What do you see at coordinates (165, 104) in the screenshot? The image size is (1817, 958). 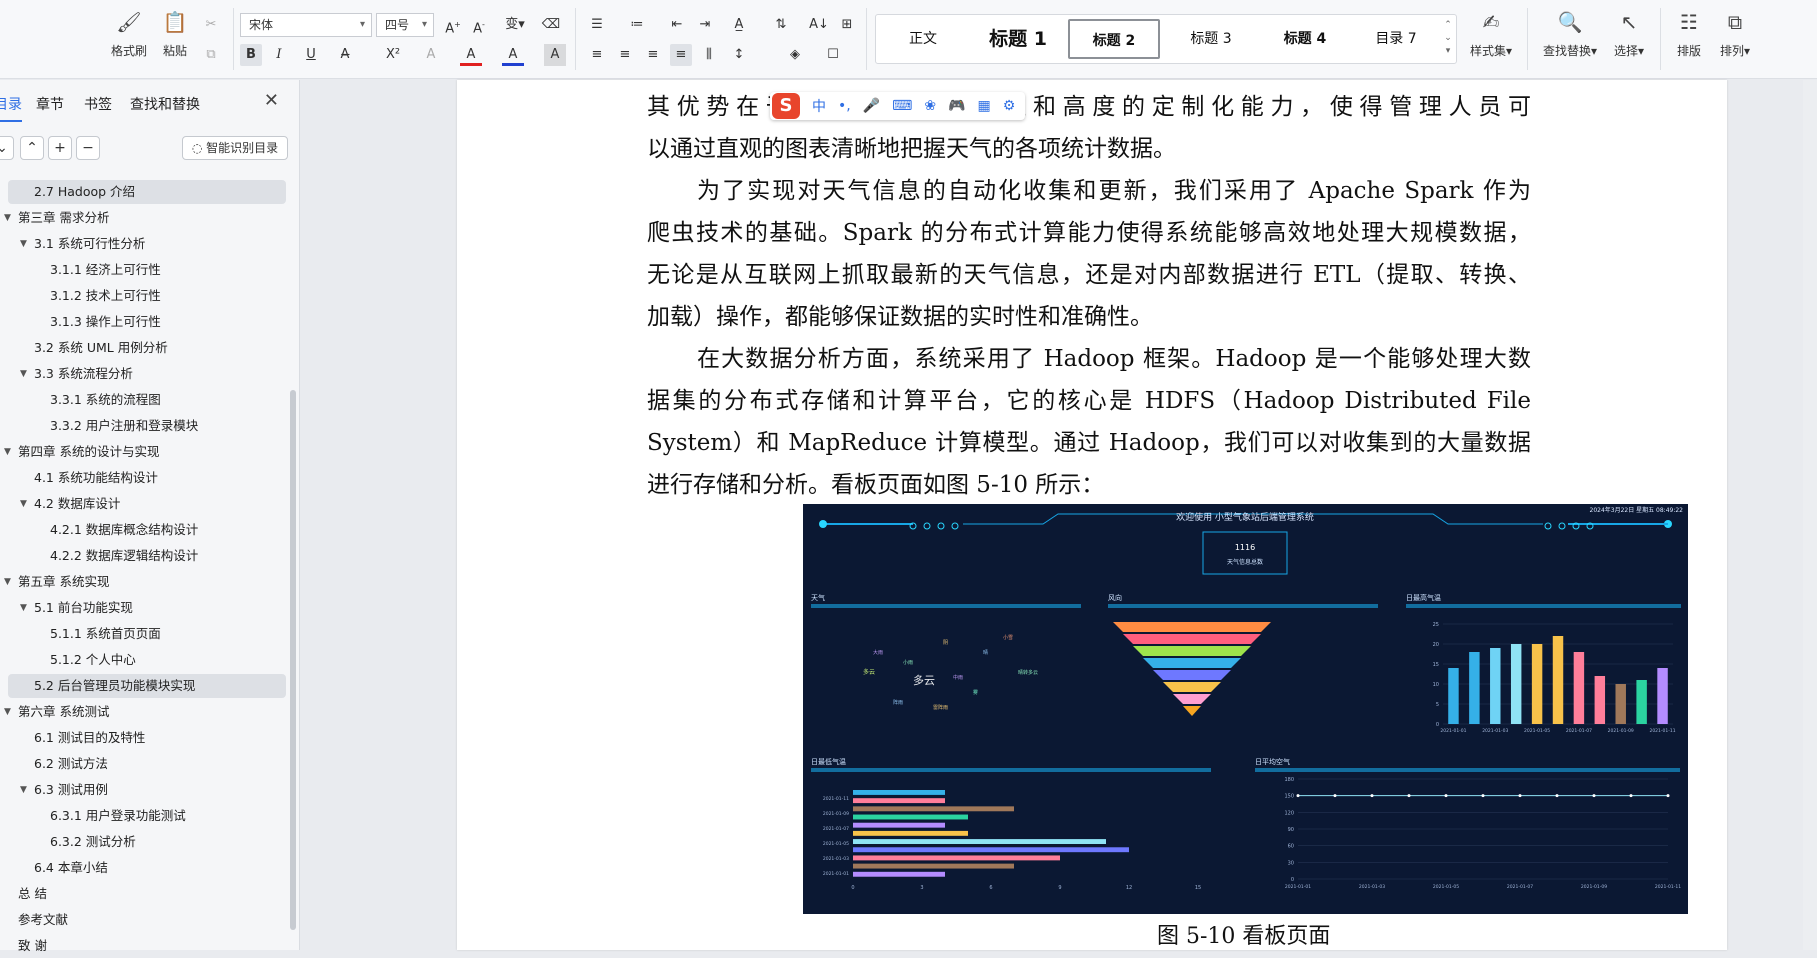 I see `tab-find-replace: 查找和替换` at bounding box center [165, 104].